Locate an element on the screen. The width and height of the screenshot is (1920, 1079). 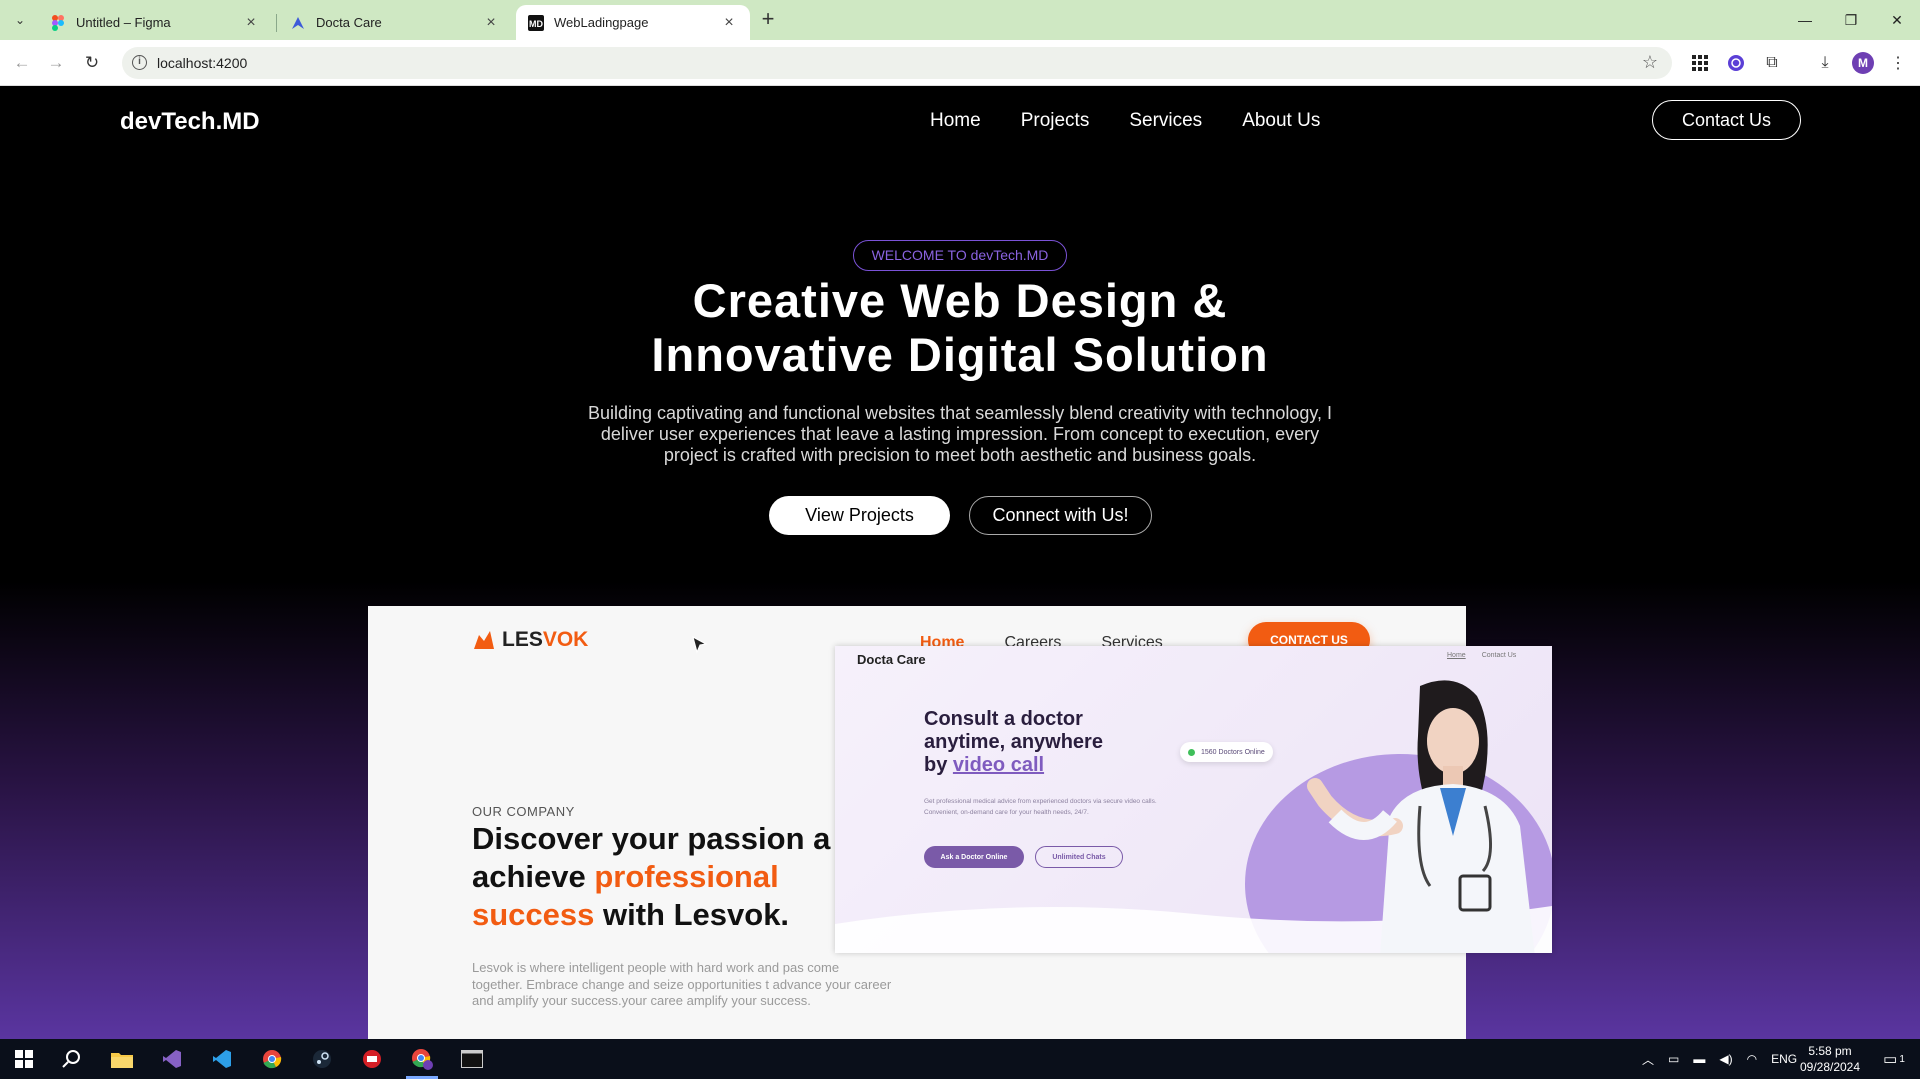
steam-icon is located at coordinates (322, 1059).